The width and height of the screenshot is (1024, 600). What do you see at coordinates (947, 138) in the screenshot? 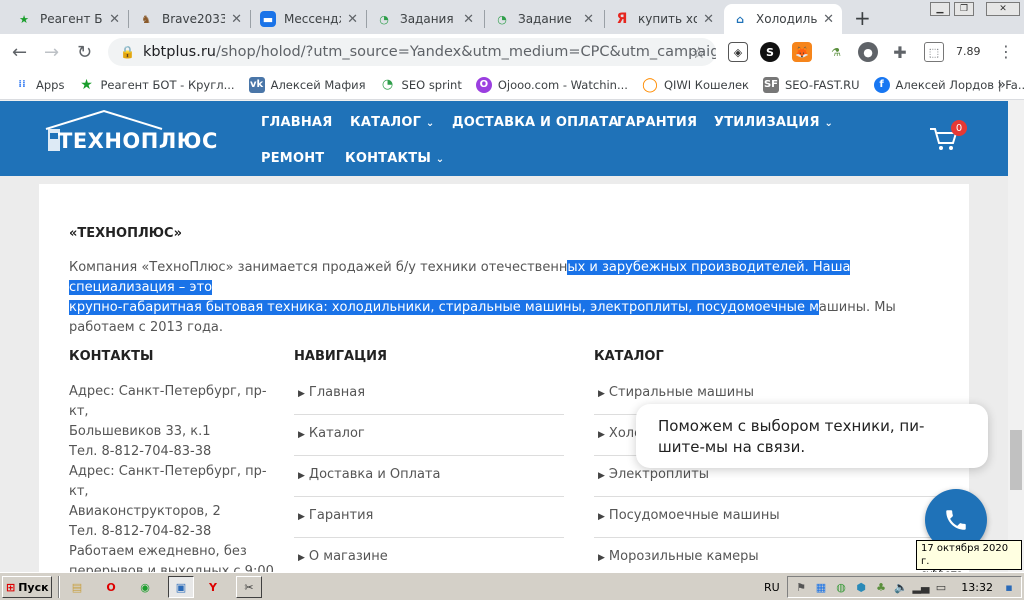
I see `cart-button: 0` at bounding box center [947, 138].